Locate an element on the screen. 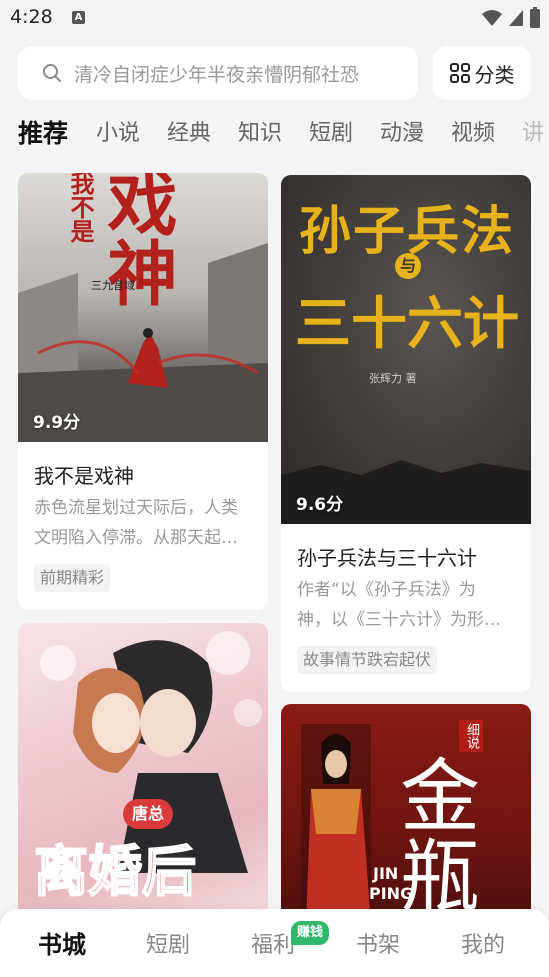 The image size is (549, 977). signal-icon is located at coordinates (516, 18).